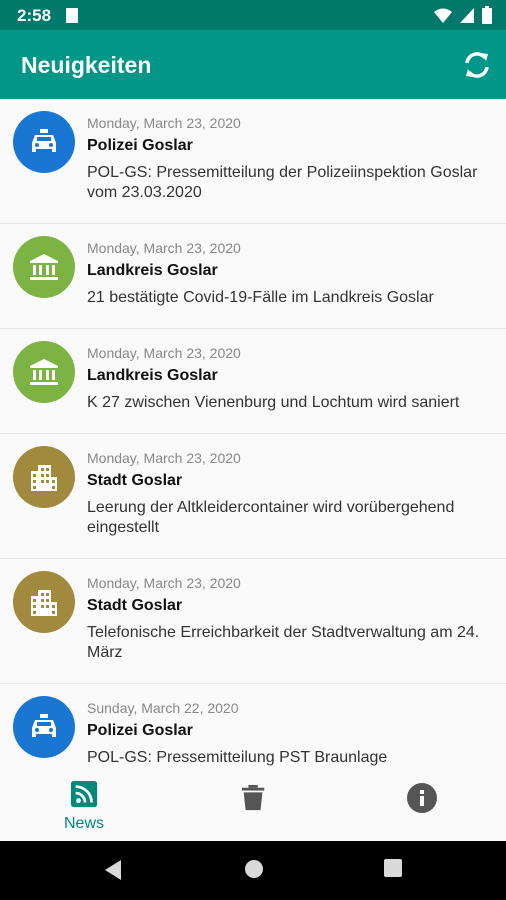 This screenshot has width=506, height=900. Describe the element at coordinates (443, 15) in the screenshot. I see `wifi-icon` at that location.